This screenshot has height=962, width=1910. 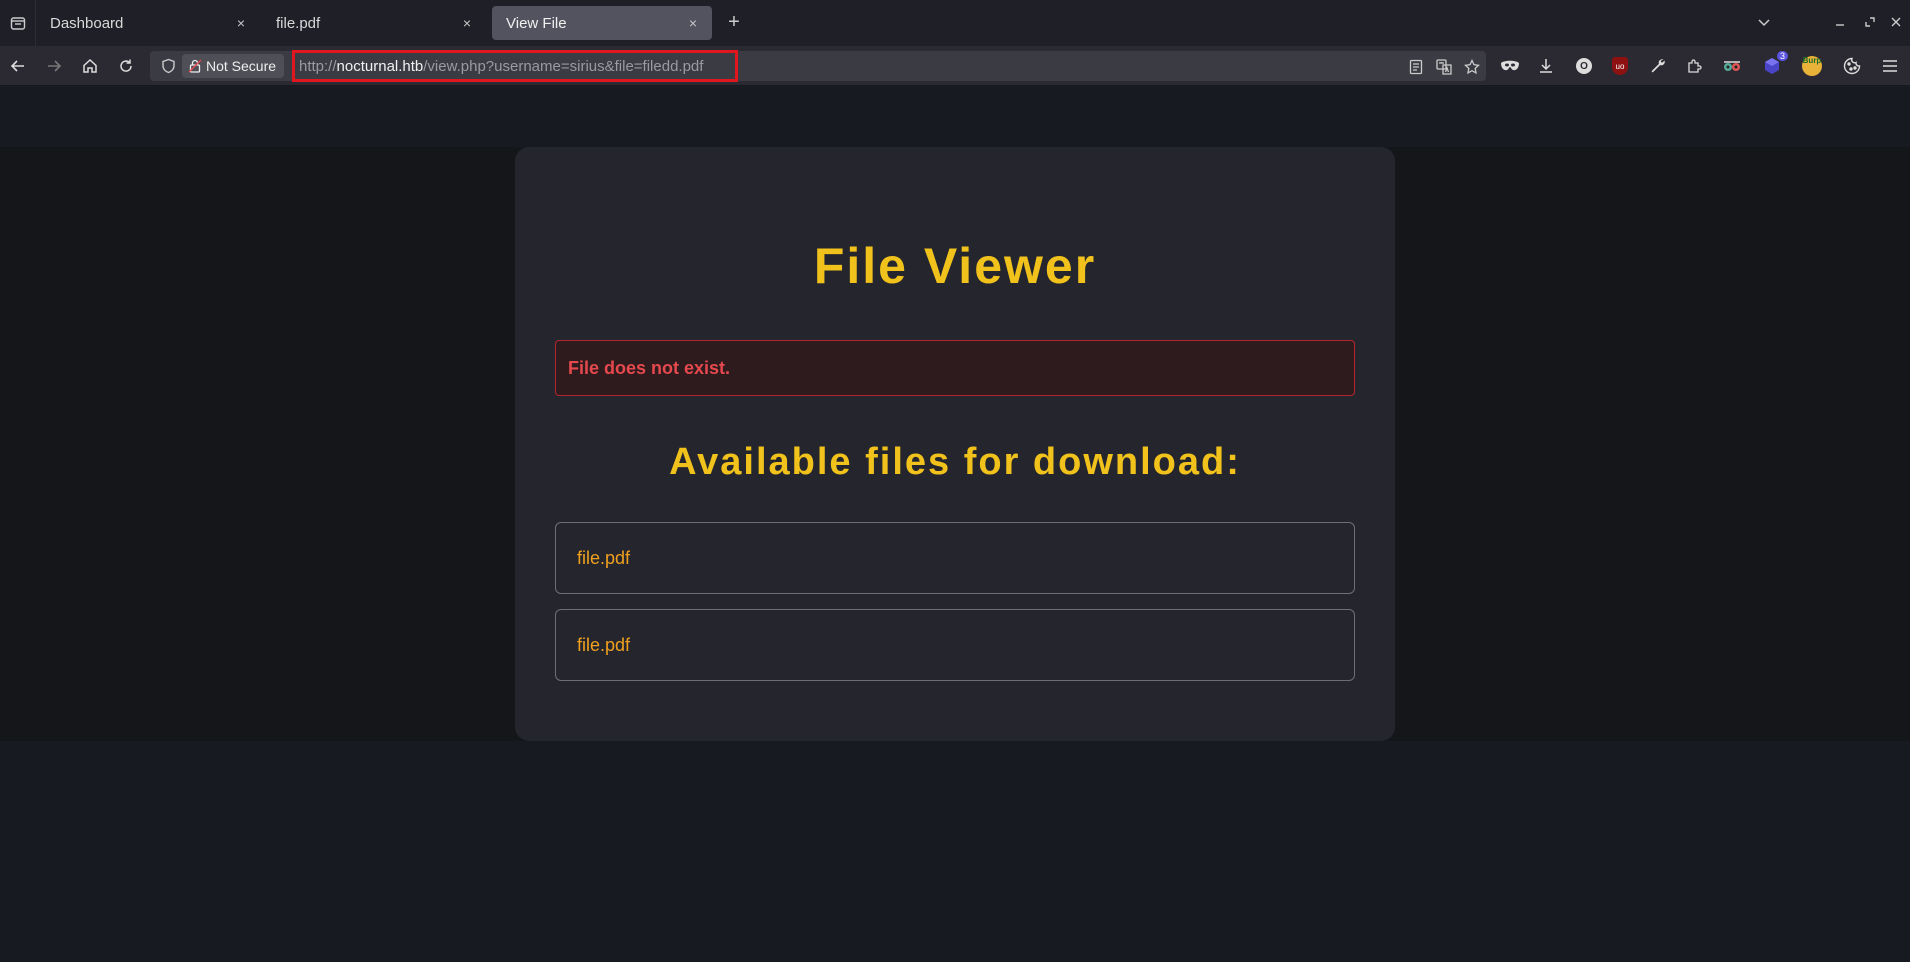 What do you see at coordinates (87, 23) in the screenshot?
I see `tab-title: Dashboard` at bounding box center [87, 23].